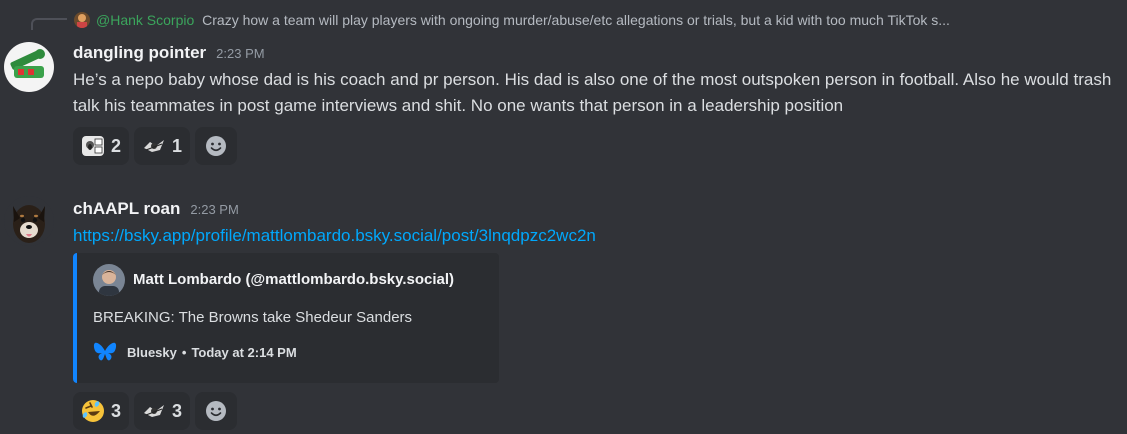  I want to click on embed-provider: Bluesky, so click(152, 352).